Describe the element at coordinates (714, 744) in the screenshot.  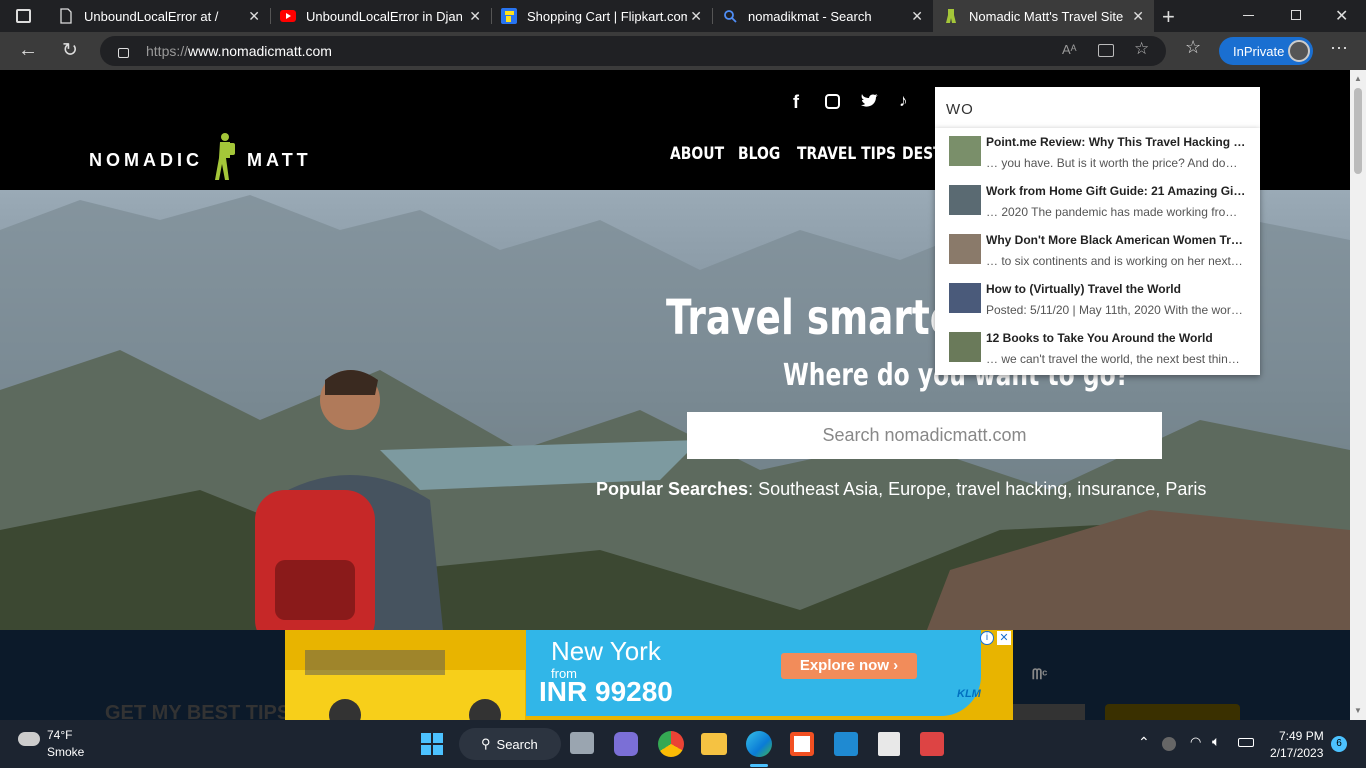
I see `file-explorer-icon` at that location.